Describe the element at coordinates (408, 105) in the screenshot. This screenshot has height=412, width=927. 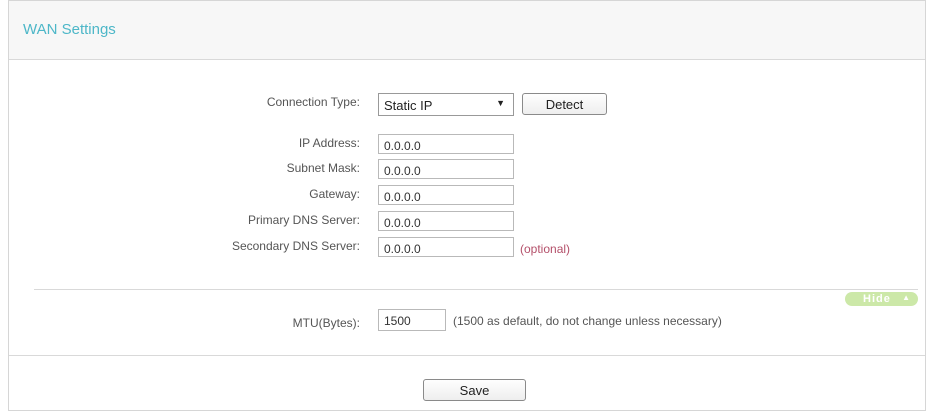
I see `connection-type-value: Static IP` at that location.